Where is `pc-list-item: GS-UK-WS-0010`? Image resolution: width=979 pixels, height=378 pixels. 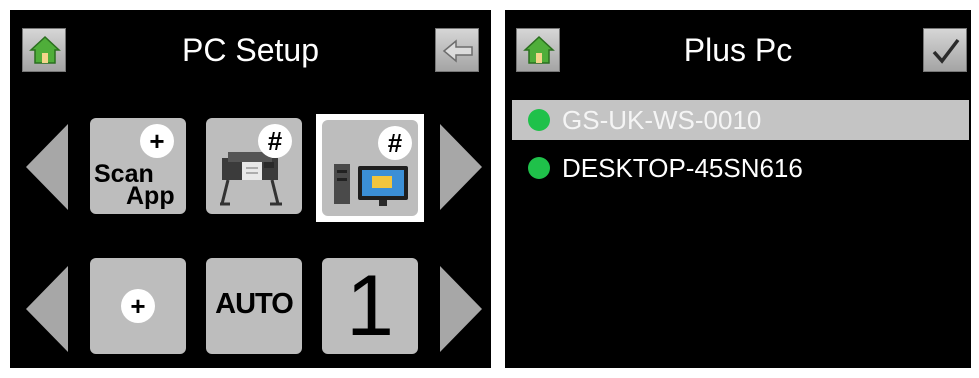 pc-list-item: GS-UK-WS-0010 is located at coordinates (740, 120).